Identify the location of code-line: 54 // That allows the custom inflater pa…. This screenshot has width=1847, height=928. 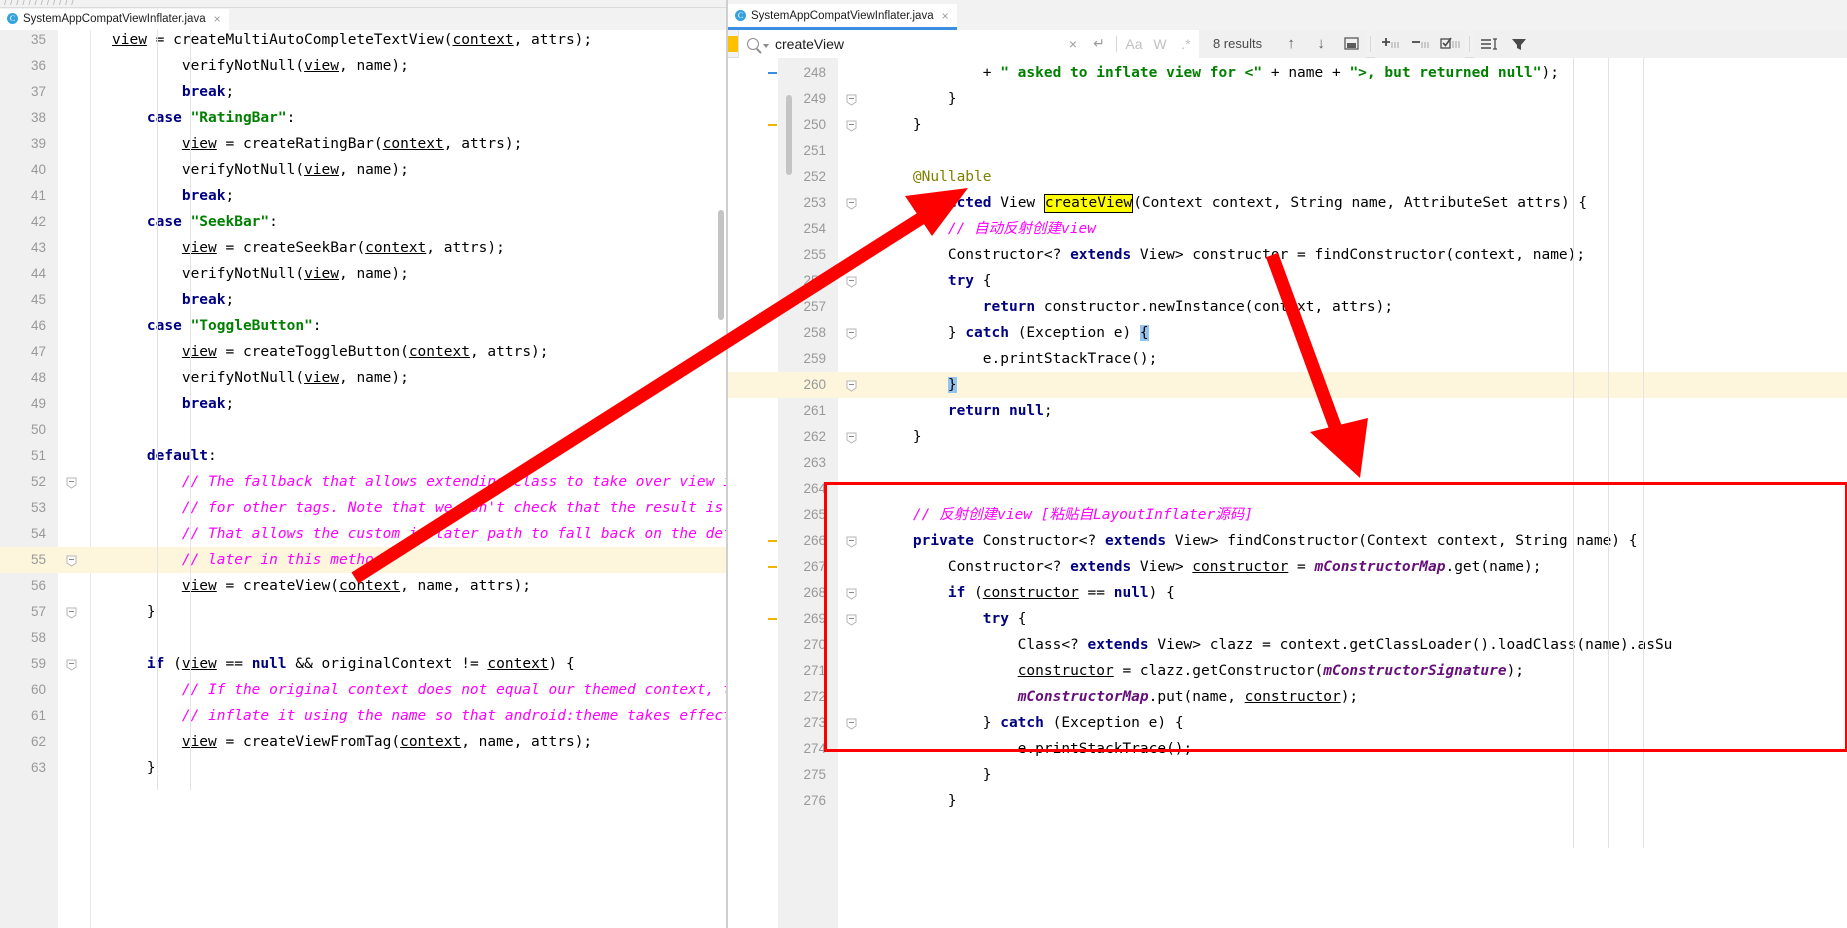
(363, 534).